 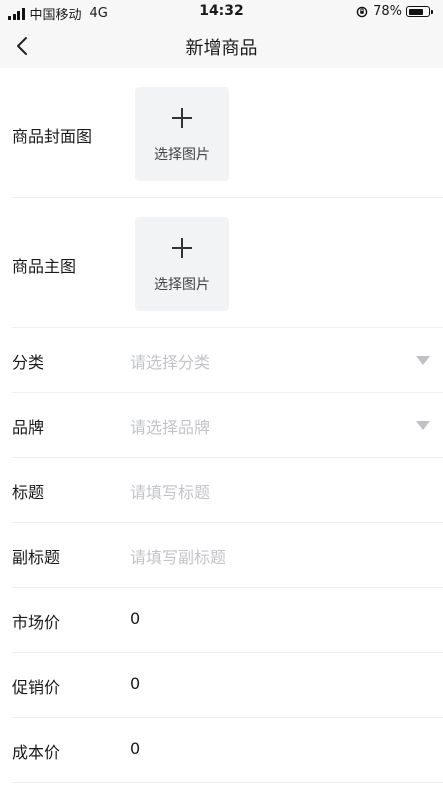 I want to click on title-label: 标题, so click(x=28, y=492).